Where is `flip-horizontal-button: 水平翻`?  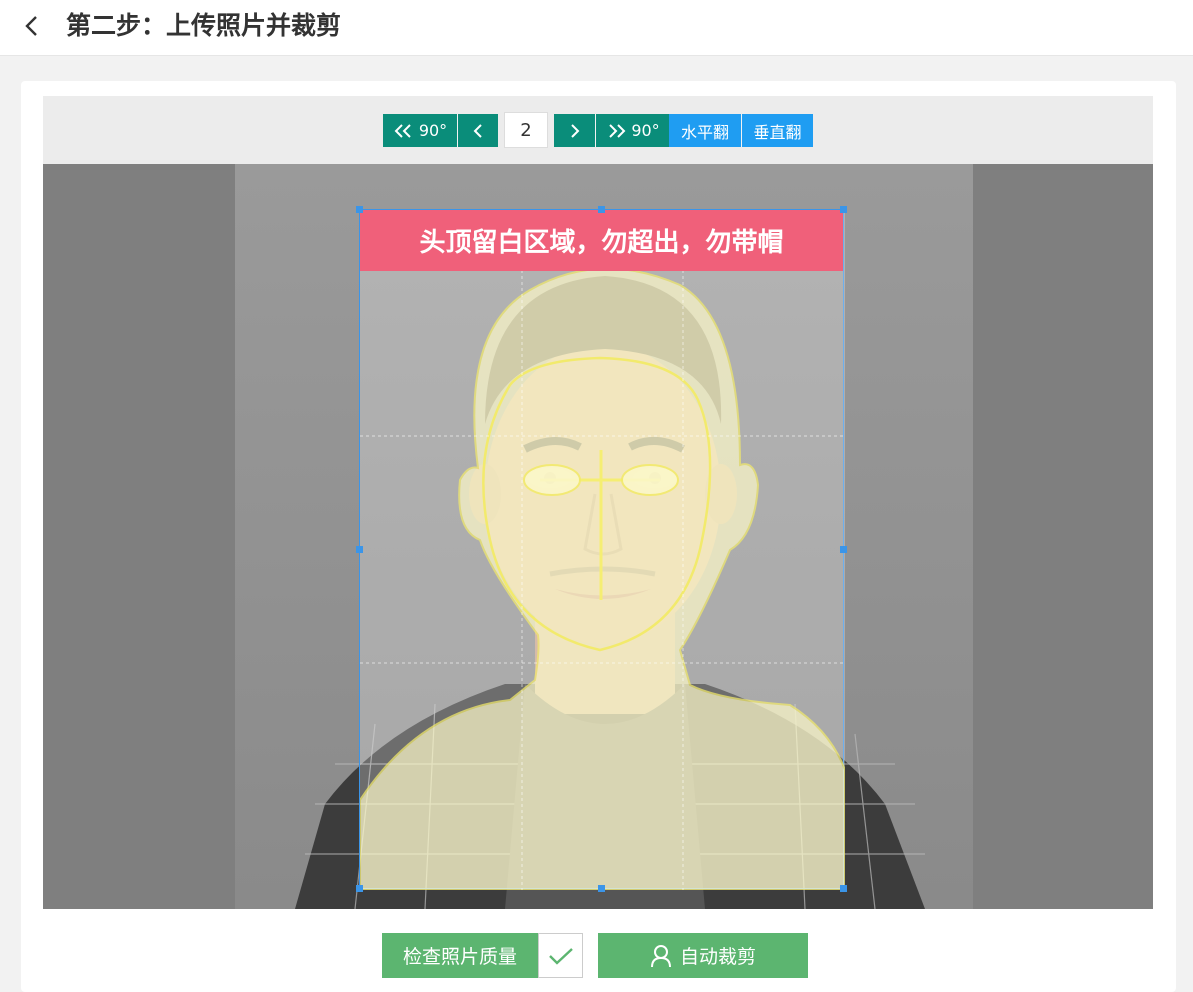 flip-horizontal-button: 水平翻 is located at coordinates (705, 130).